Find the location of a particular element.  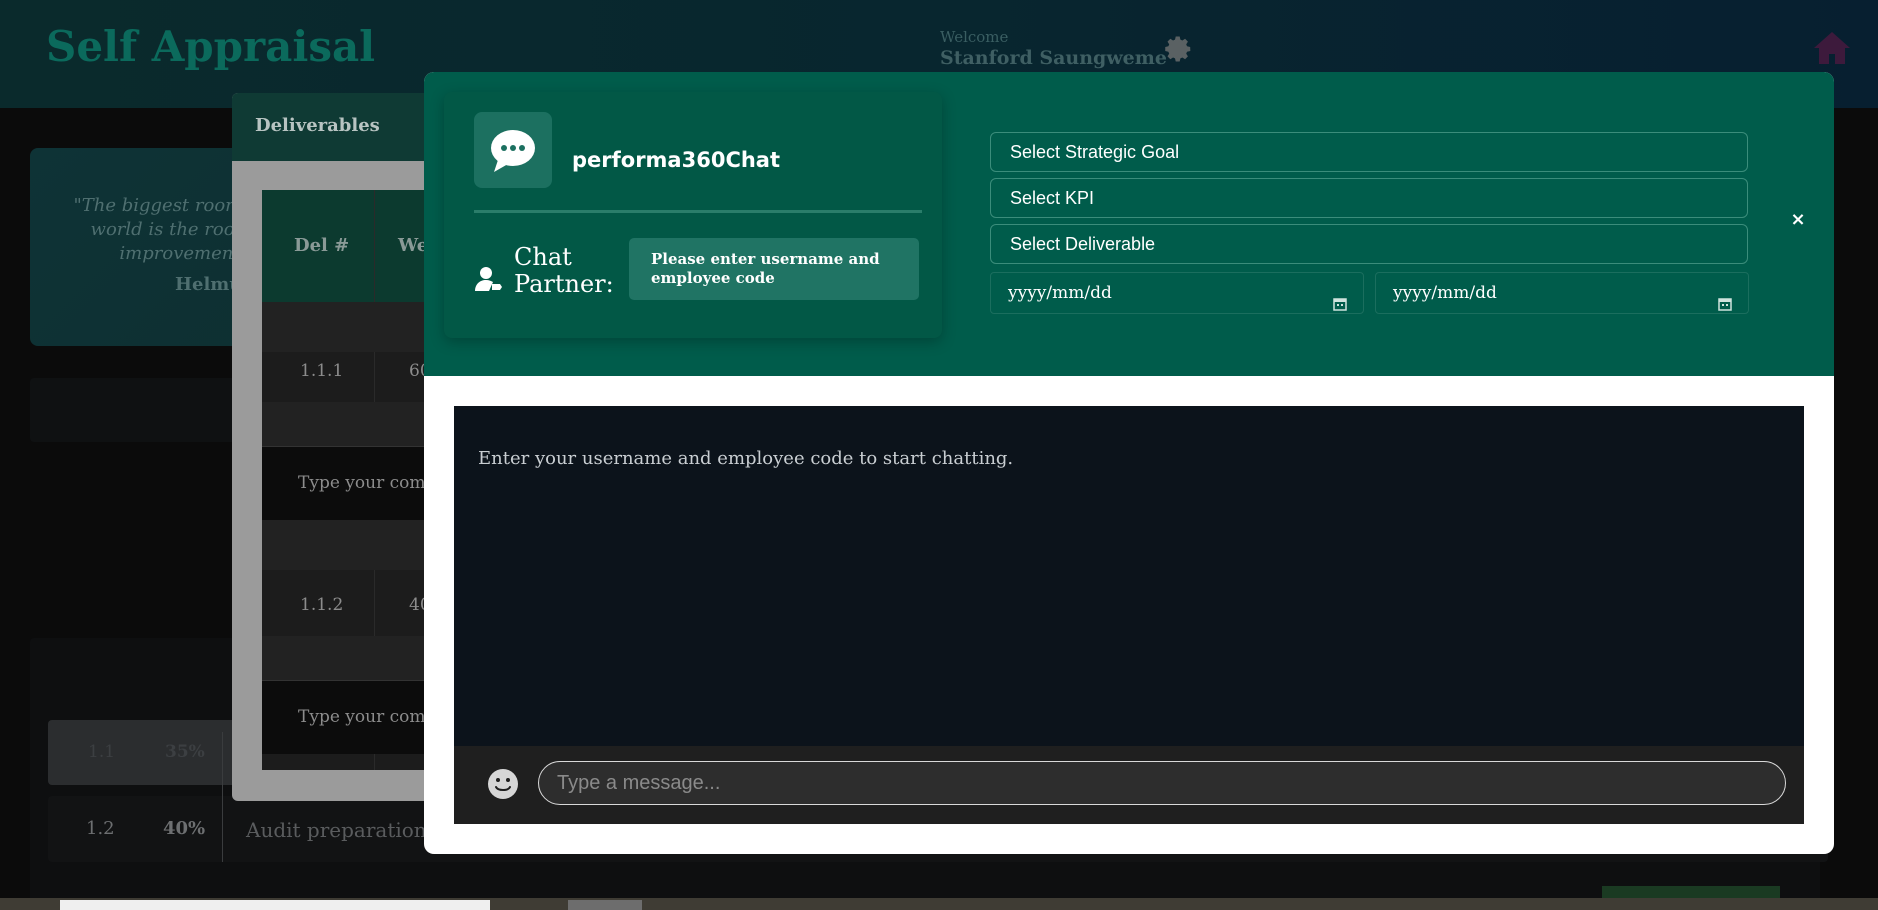

strategic-goal-select: Select Strategic Goal is located at coordinates (1369, 152).